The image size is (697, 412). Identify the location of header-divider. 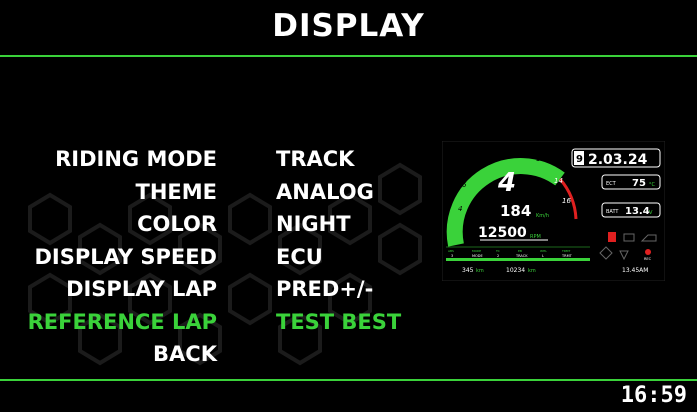
(348, 56).